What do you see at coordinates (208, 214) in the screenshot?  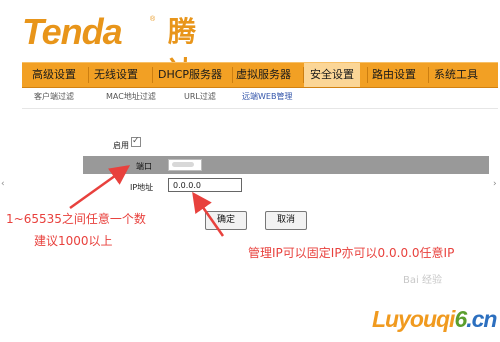 I see `arrow-to-ip-icon` at bounding box center [208, 214].